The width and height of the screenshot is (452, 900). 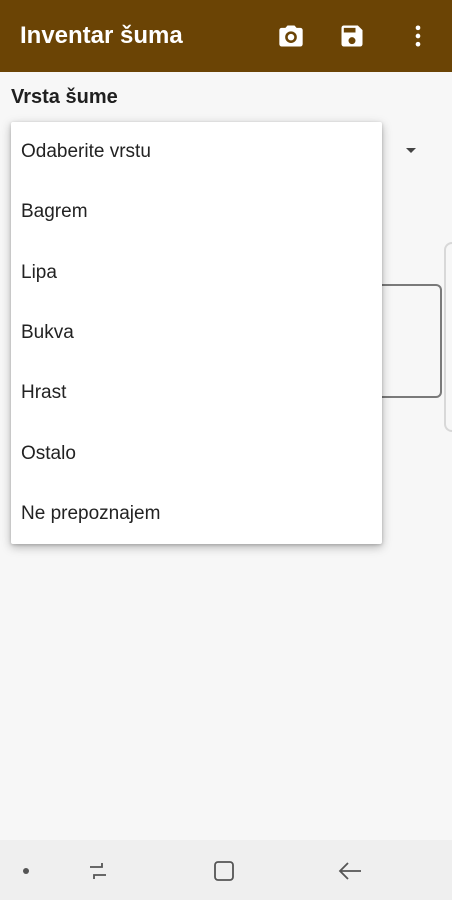 I want to click on system-nav-bar, so click(x=226, y=870).